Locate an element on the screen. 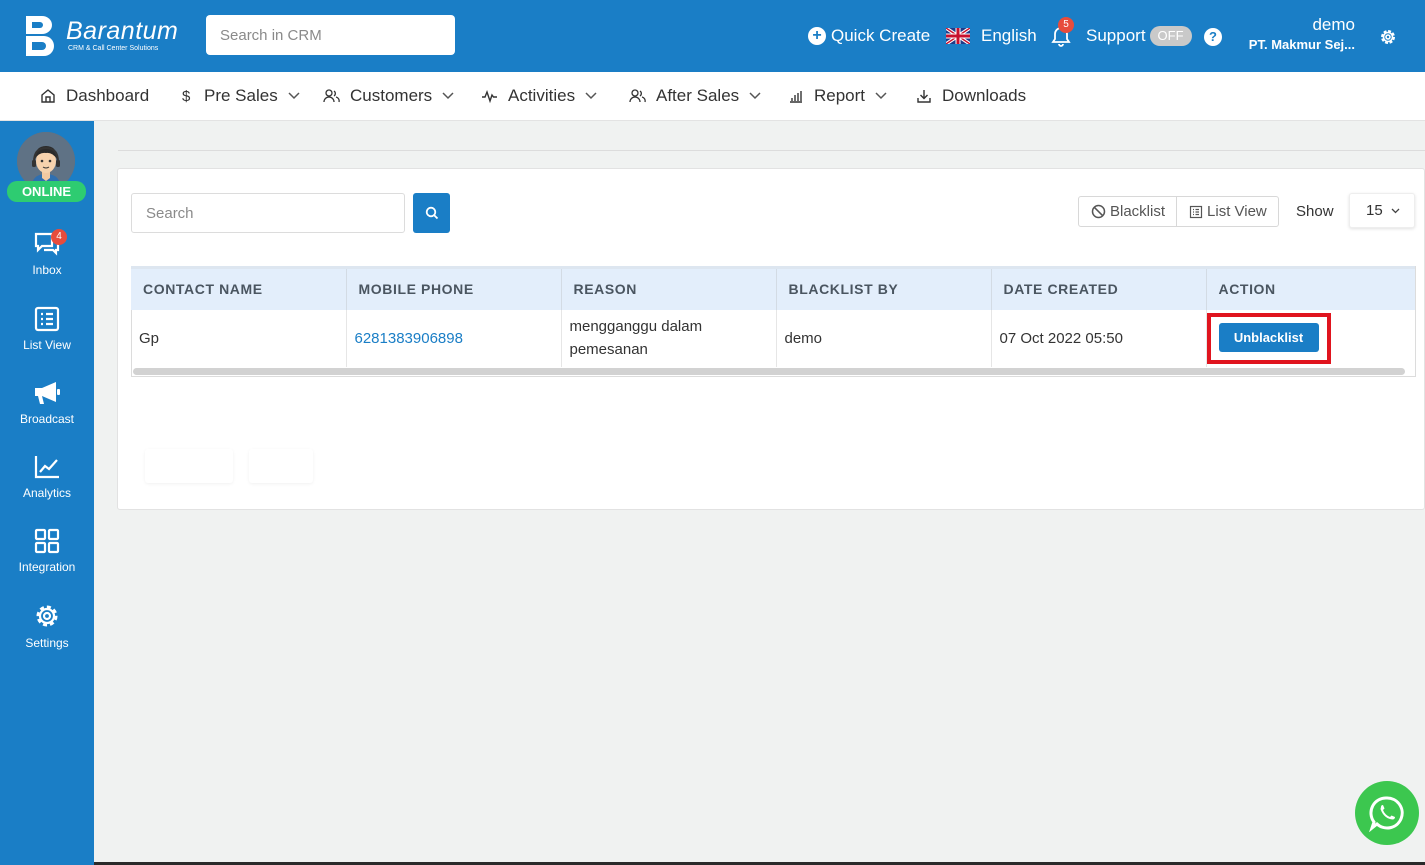 The image size is (1425, 865). inbox-badge: 4 is located at coordinates (59, 237).